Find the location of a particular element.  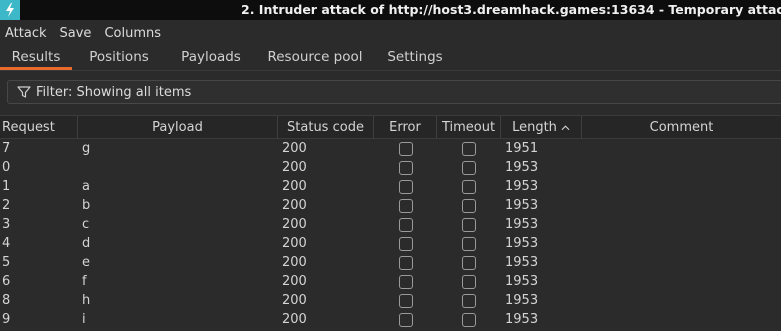

table-row: 4 d 200 1953 is located at coordinates (390, 243).